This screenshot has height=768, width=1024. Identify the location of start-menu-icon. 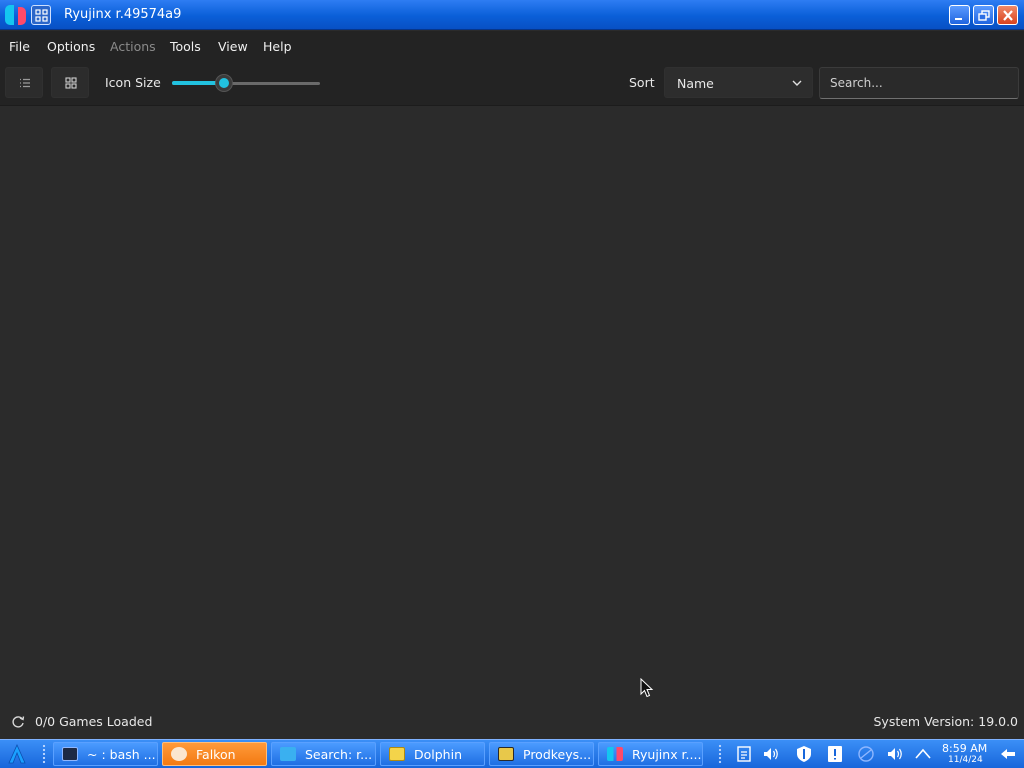
(17, 754).